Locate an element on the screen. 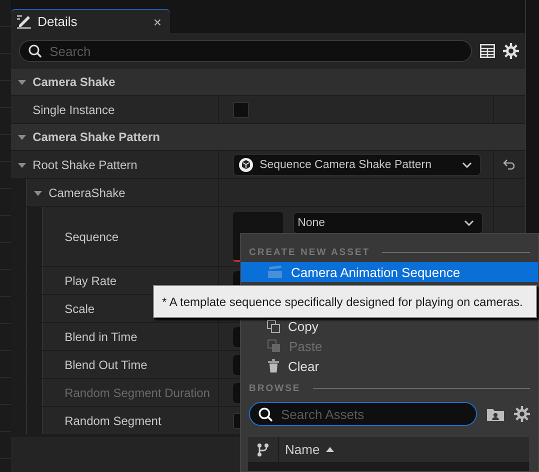 The width and height of the screenshot is (539, 472). property-label: CameraShake is located at coordinates (87, 193).